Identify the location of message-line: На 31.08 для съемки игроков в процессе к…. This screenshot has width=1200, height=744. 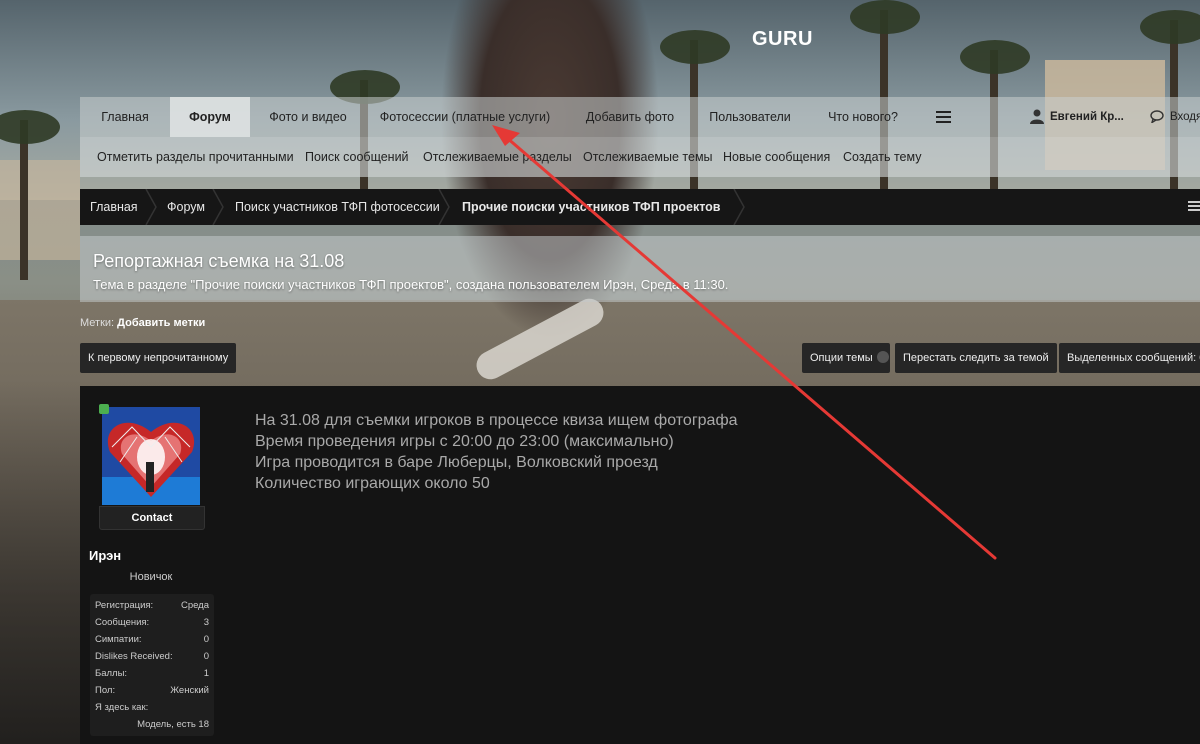
(496, 420).